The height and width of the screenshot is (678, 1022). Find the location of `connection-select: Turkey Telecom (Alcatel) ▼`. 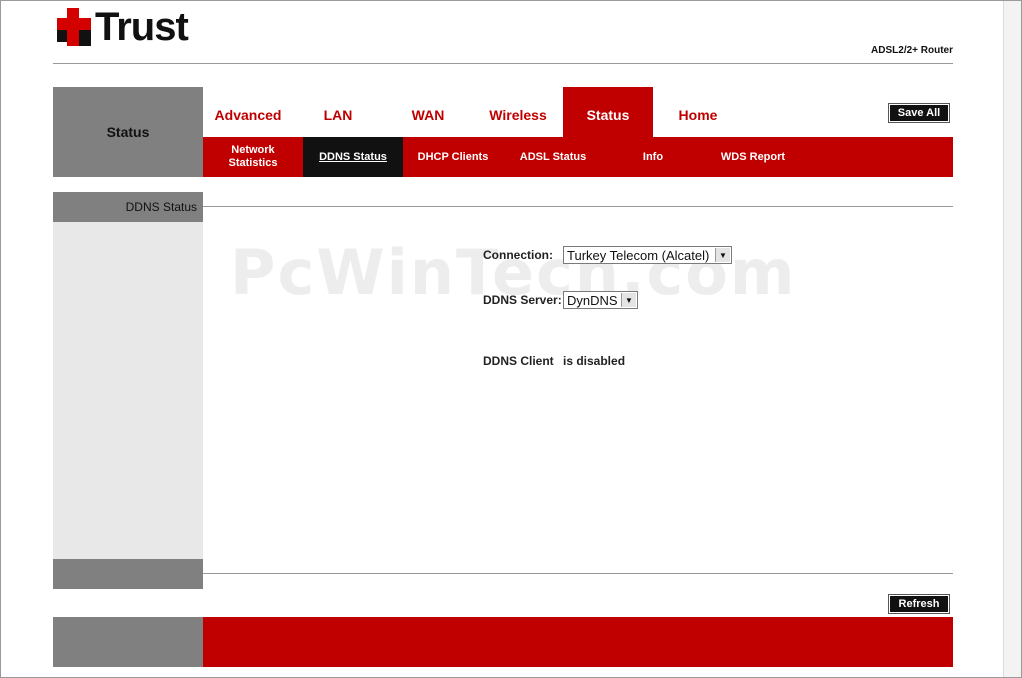

connection-select: Turkey Telecom (Alcatel) ▼ is located at coordinates (647, 255).